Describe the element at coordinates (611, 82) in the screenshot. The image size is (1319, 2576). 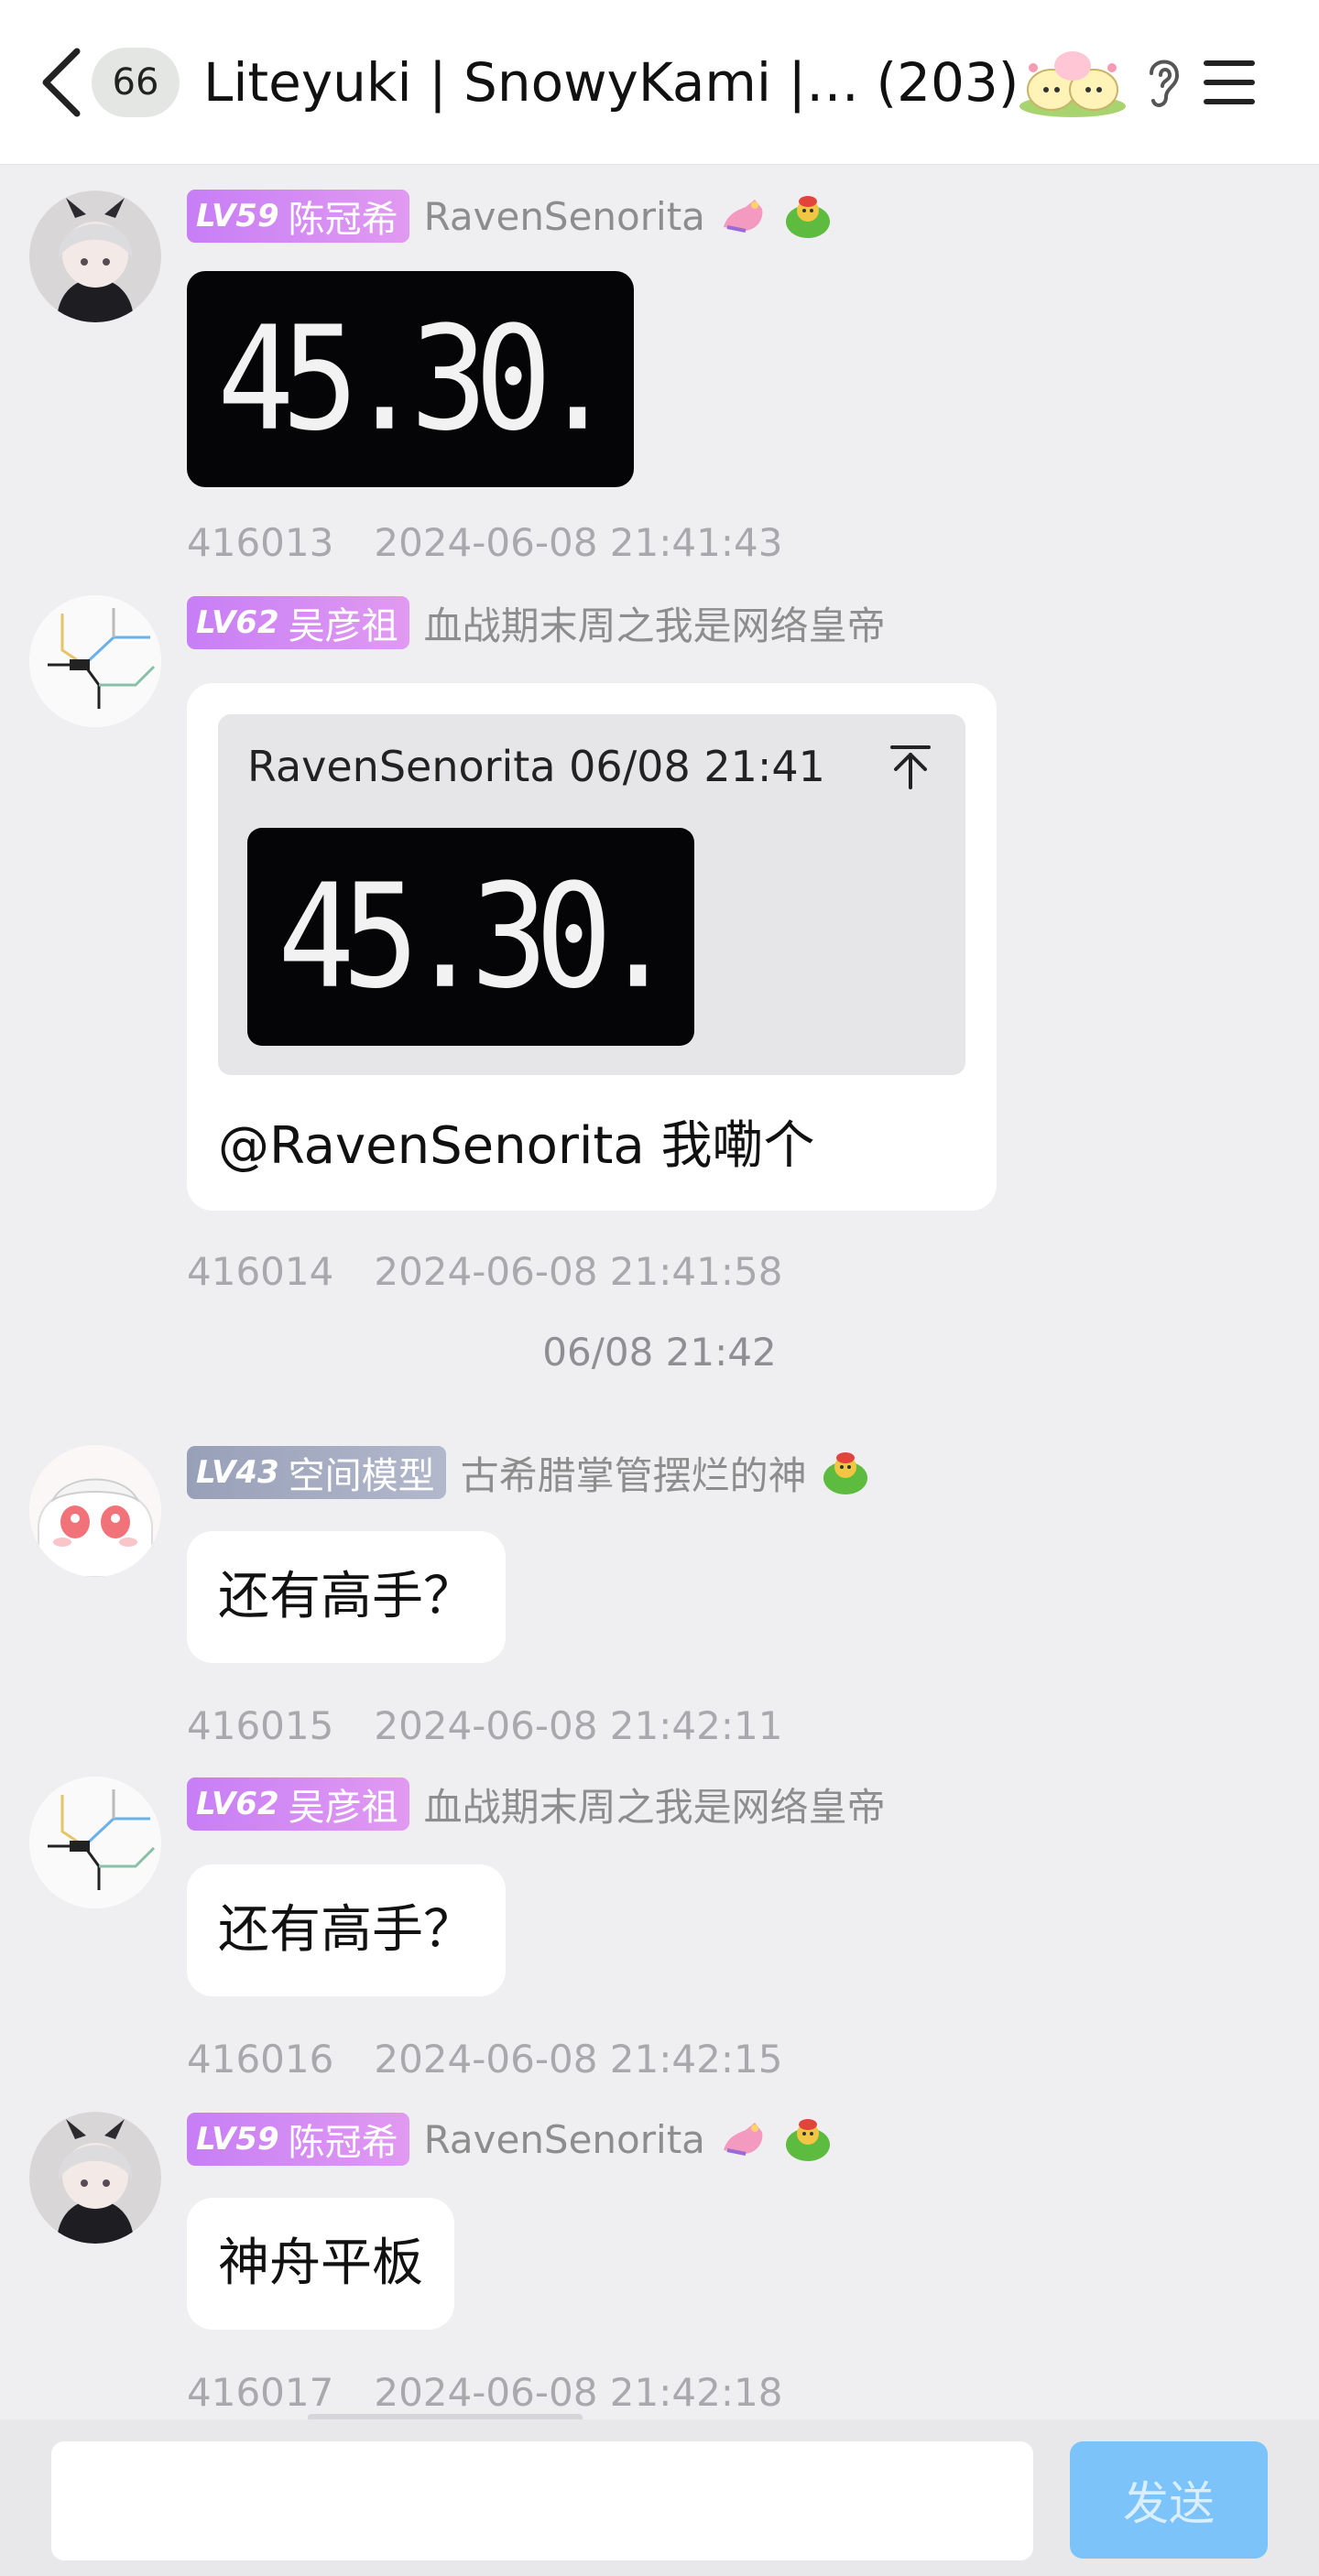
I see `group-title: Liteyuki | SnowyKami |… (203)` at that location.